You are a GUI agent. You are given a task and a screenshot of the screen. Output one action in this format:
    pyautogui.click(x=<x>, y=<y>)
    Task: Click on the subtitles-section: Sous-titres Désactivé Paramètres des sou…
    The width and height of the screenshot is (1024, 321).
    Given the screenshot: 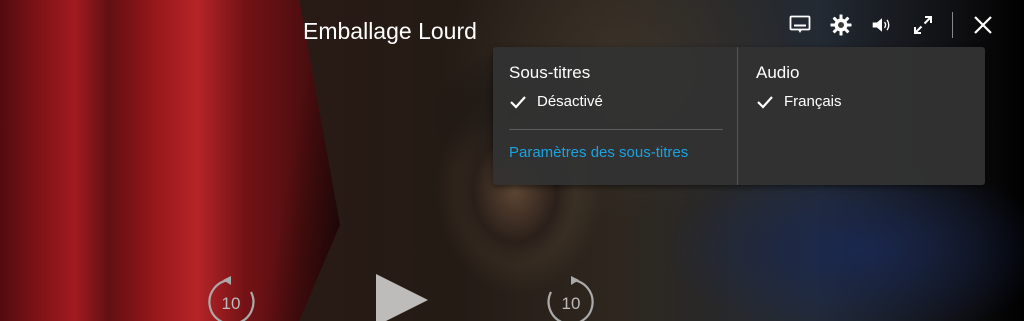 What is the action you would take?
    pyautogui.click(x=615, y=116)
    